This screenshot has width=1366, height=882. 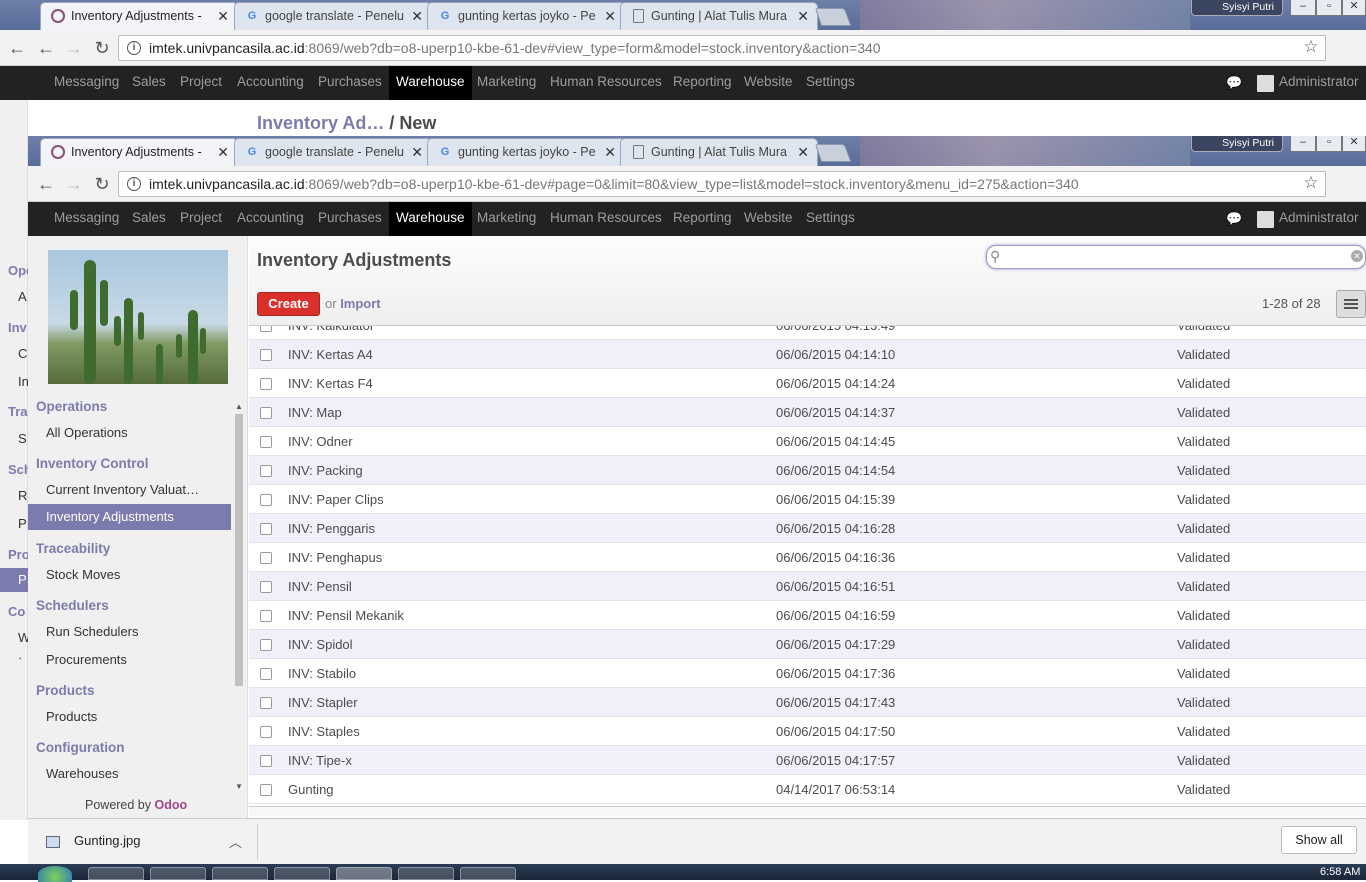 What do you see at coordinates (1329, 144) in the screenshot?
I see `maximize-button: ▫` at bounding box center [1329, 144].